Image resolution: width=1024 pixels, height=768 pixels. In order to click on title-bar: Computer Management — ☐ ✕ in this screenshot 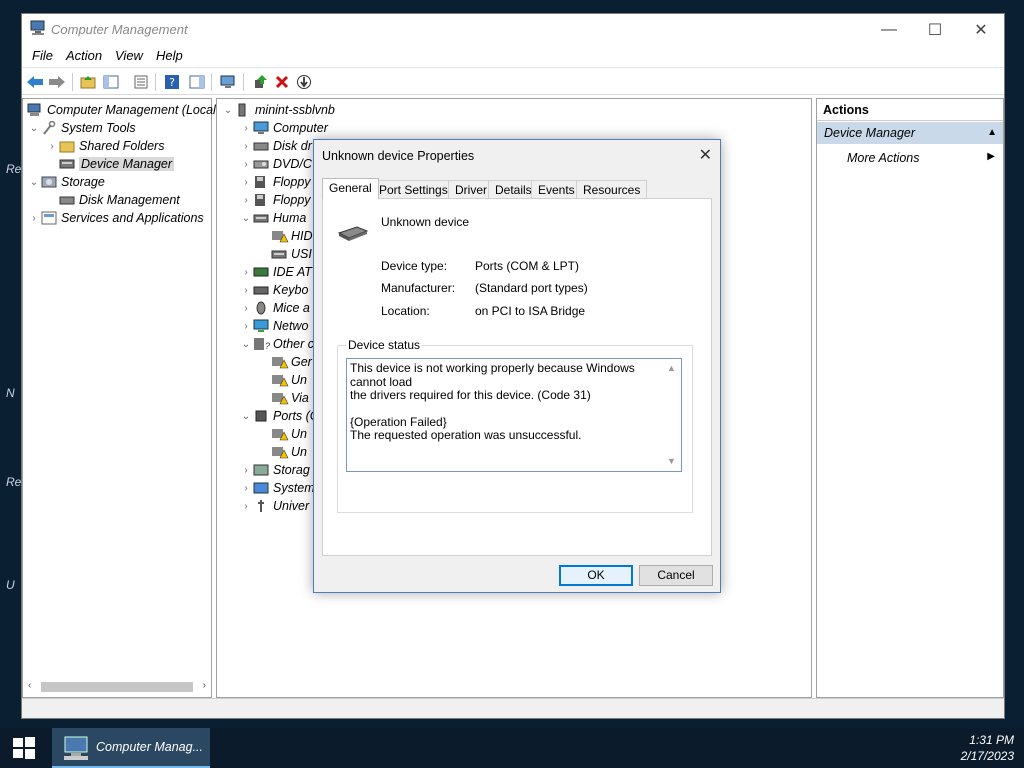, I will do `click(513, 29)`.